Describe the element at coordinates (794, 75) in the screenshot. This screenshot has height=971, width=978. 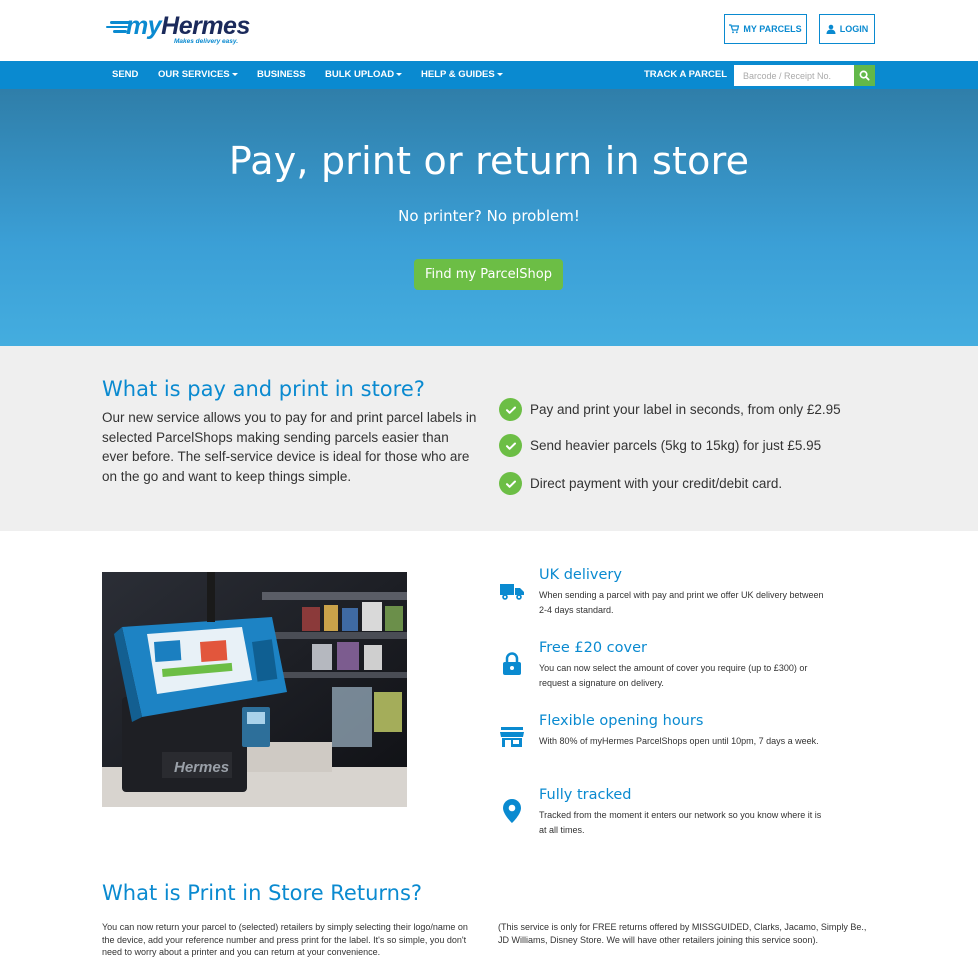
I see `track-parcel-input` at that location.